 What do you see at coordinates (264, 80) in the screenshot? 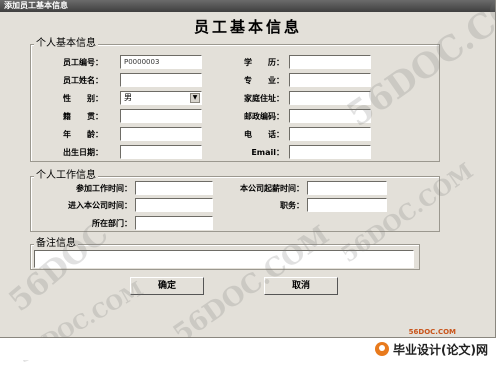
I see `major-label: 专 业：` at bounding box center [264, 80].